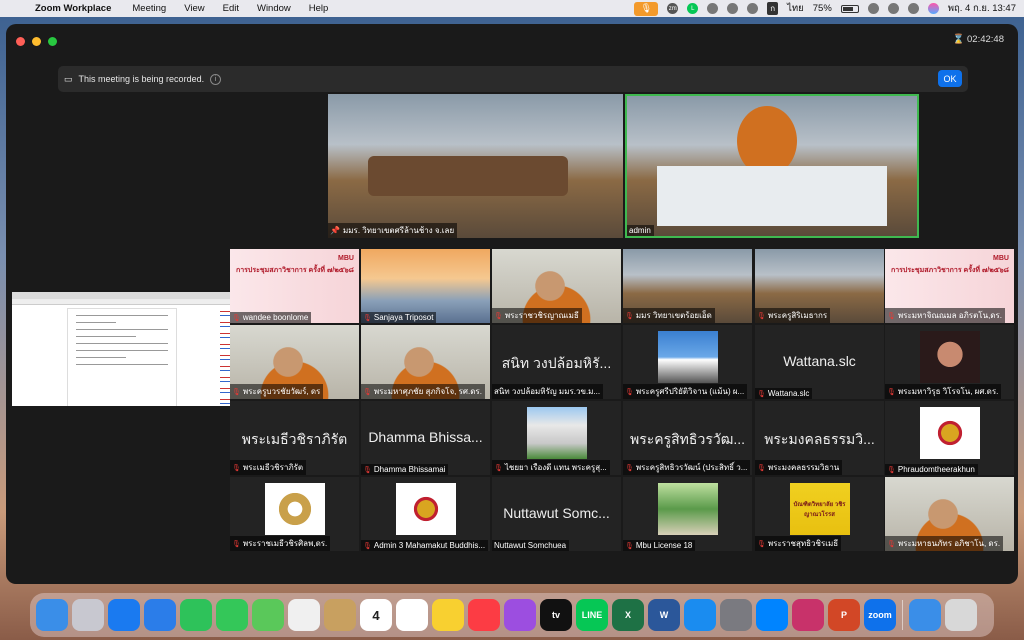 The image size is (1024, 640). Describe the element at coordinates (52, 41) in the screenshot. I see `zoom-window-button` at that location.